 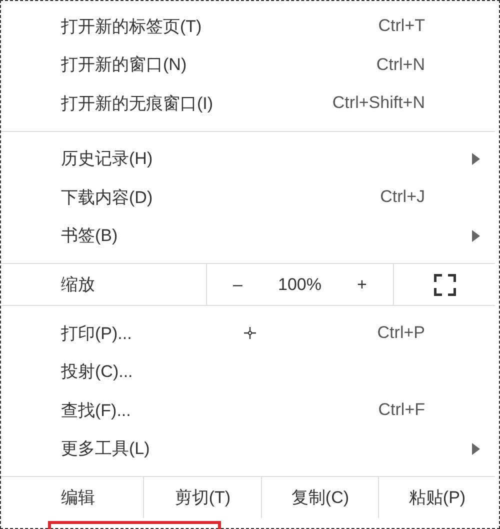 I want to click on menu-item: 打开新的标签页(T) Ctrl+T, so click(x=248, y=26).